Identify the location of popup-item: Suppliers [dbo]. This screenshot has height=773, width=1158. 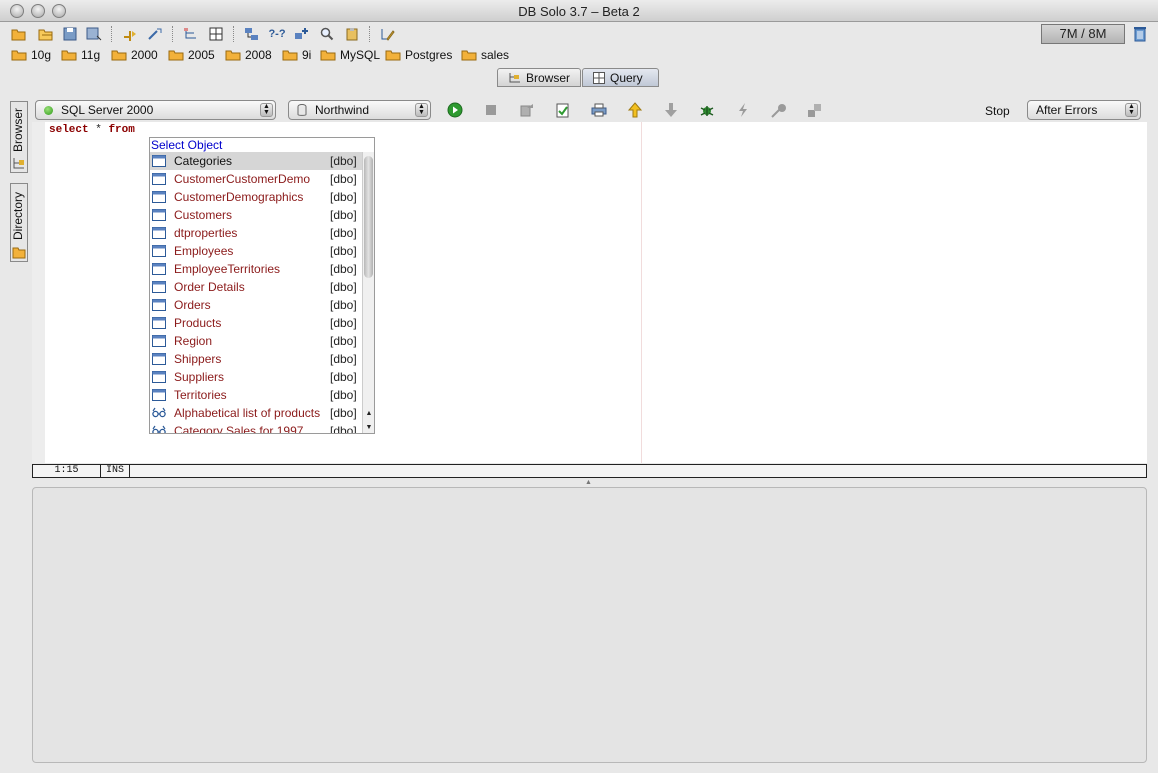
(262, 377).